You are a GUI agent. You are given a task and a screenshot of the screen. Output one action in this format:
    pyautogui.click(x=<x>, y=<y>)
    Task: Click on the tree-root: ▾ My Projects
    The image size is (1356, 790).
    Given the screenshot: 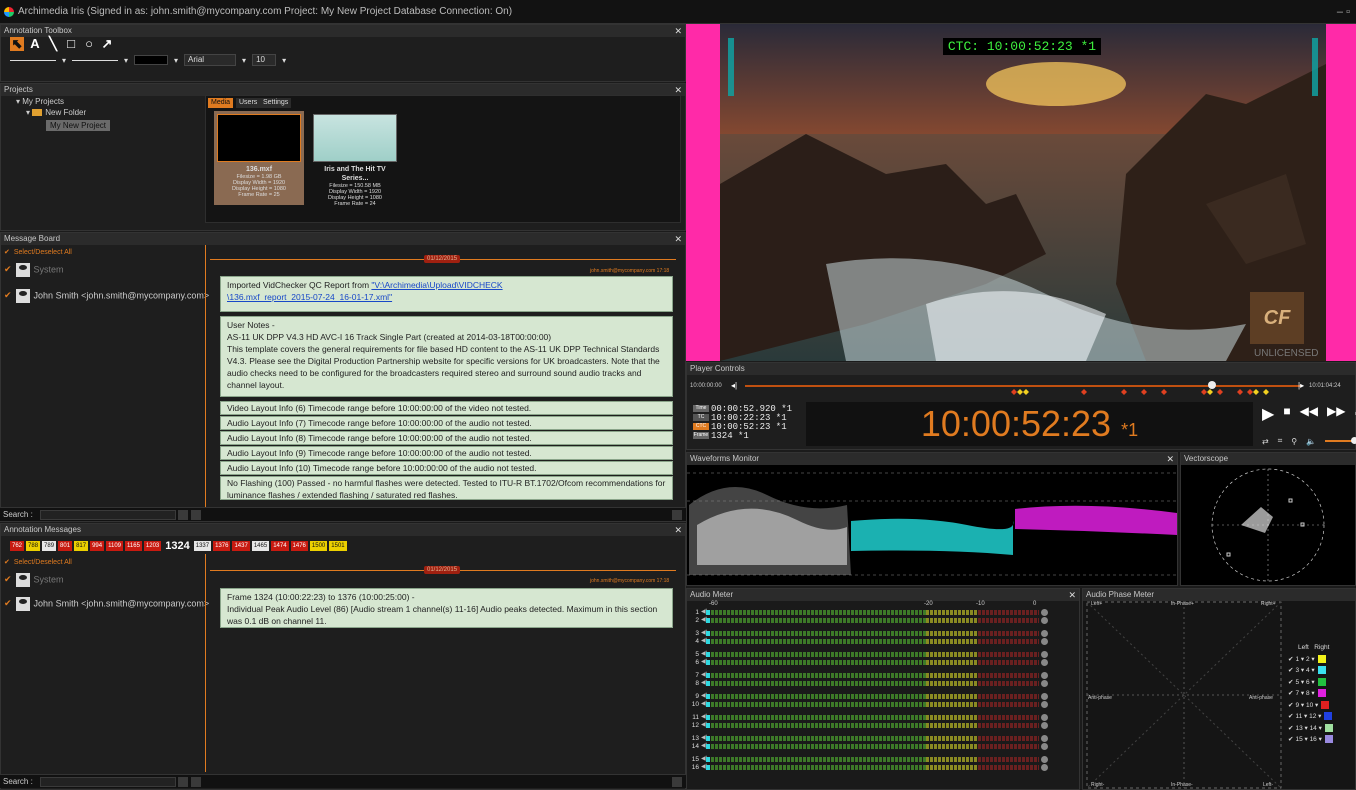 What is the action you would take?
    pyautogui.click(x=63, y=101)
    